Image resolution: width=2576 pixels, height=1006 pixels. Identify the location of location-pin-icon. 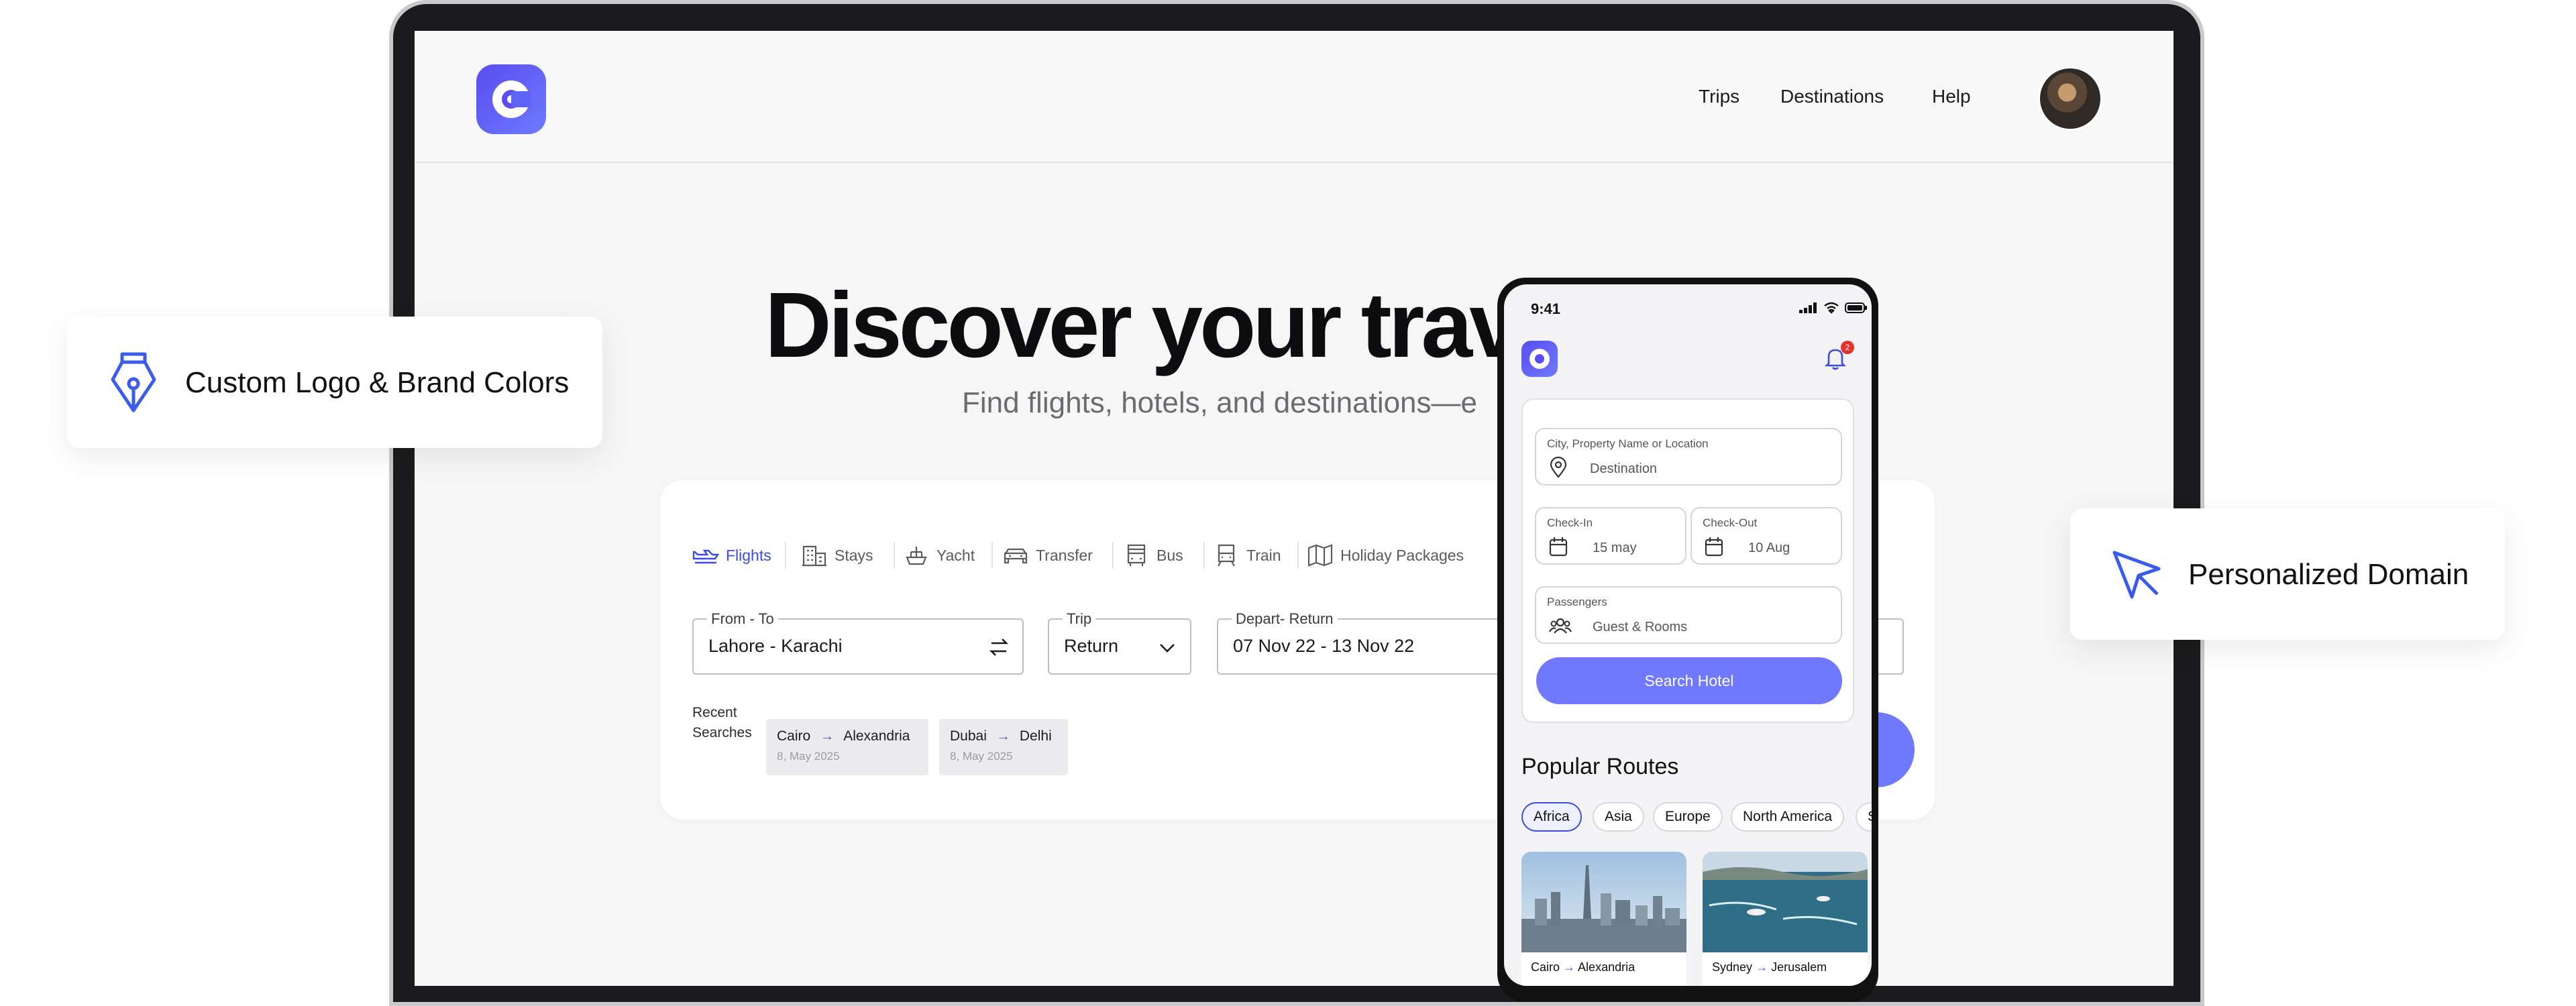
(1558, 467).